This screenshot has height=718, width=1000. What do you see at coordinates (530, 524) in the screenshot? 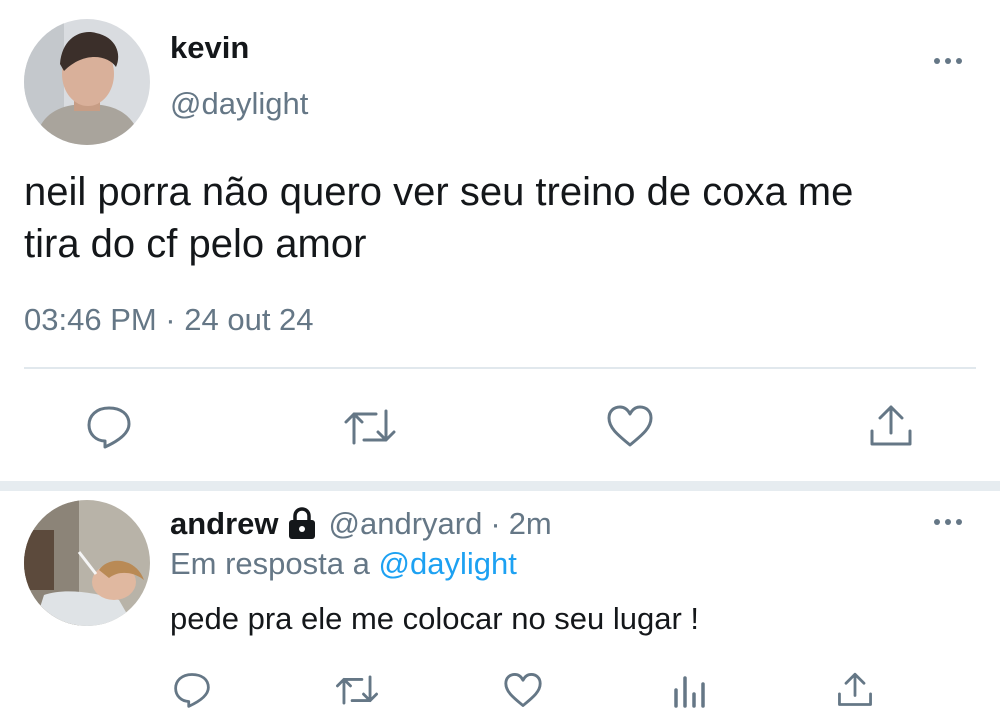
I see `time-ago: 2m` at bounding box center [530, 524].